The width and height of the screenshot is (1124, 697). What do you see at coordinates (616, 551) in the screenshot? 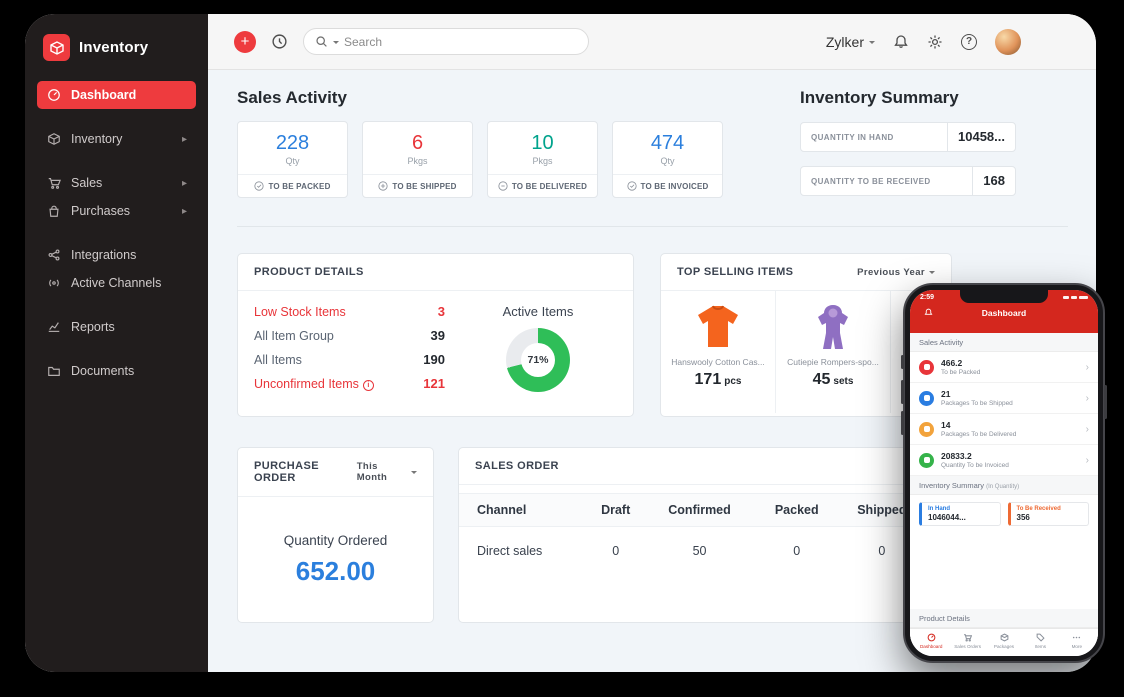
I see `cell-draft: 0` at bounding box center [616, 551].